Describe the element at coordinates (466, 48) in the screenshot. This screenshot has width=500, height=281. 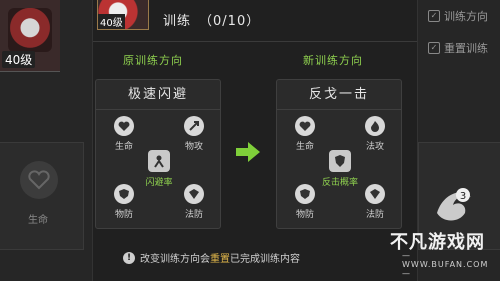
I see `reset-training-label: 重置训练` at that location.